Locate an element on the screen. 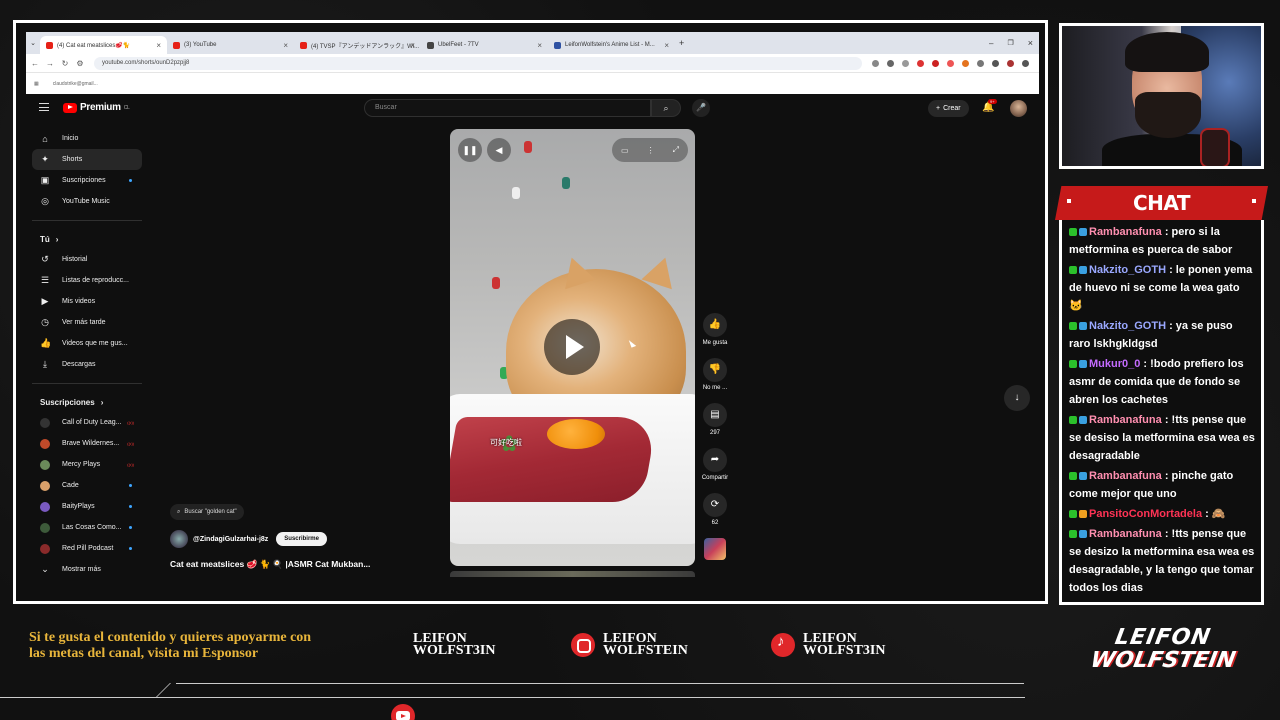  show-more-button: ⌄ Mostrar más is located at coordinates (87, 569).